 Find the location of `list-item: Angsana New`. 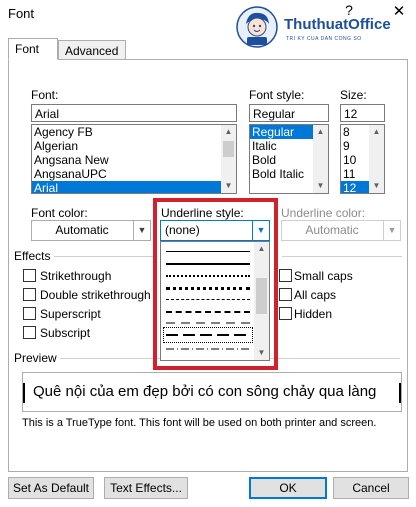

list-item: Angsana New is located at coordinates (134, 160).